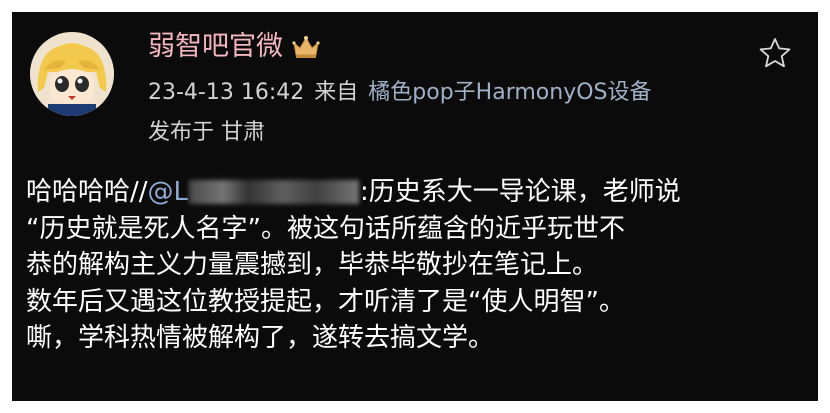  I want to click on content-prefix: 哈哈哈哈//, so click(87, 192).